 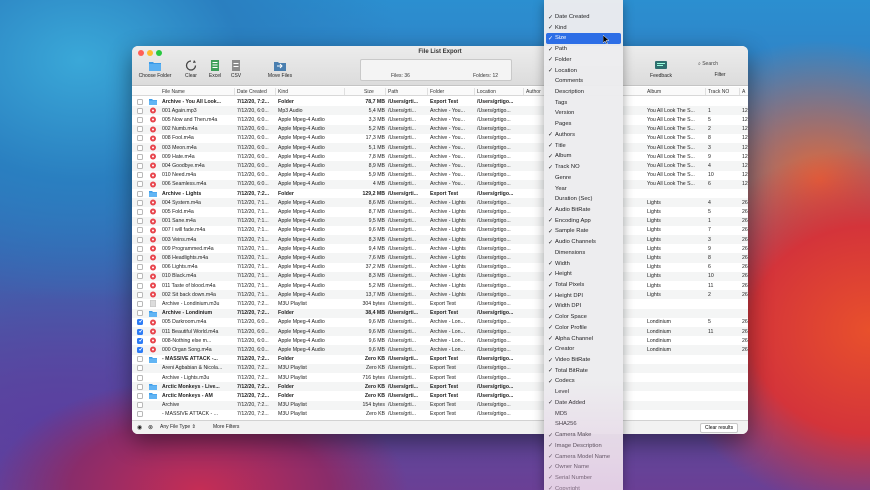 What do you see at coordinates (178, 427) in the screenshot?
I see `file-type-dropdown: Any File Type ⇕` at bounding box center [178, 427].